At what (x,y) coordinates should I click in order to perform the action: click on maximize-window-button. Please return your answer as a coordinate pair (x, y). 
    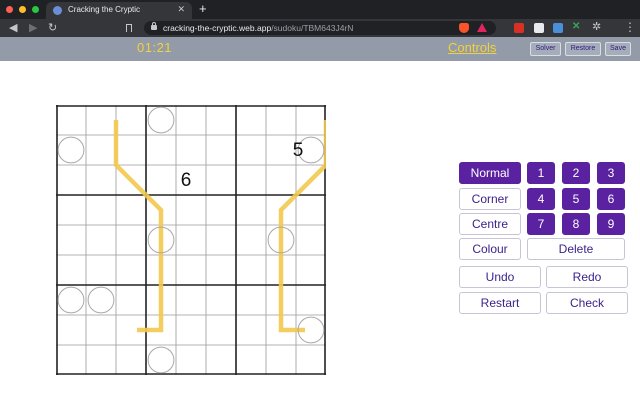
    Looking at the image, I should click on (35, 9).